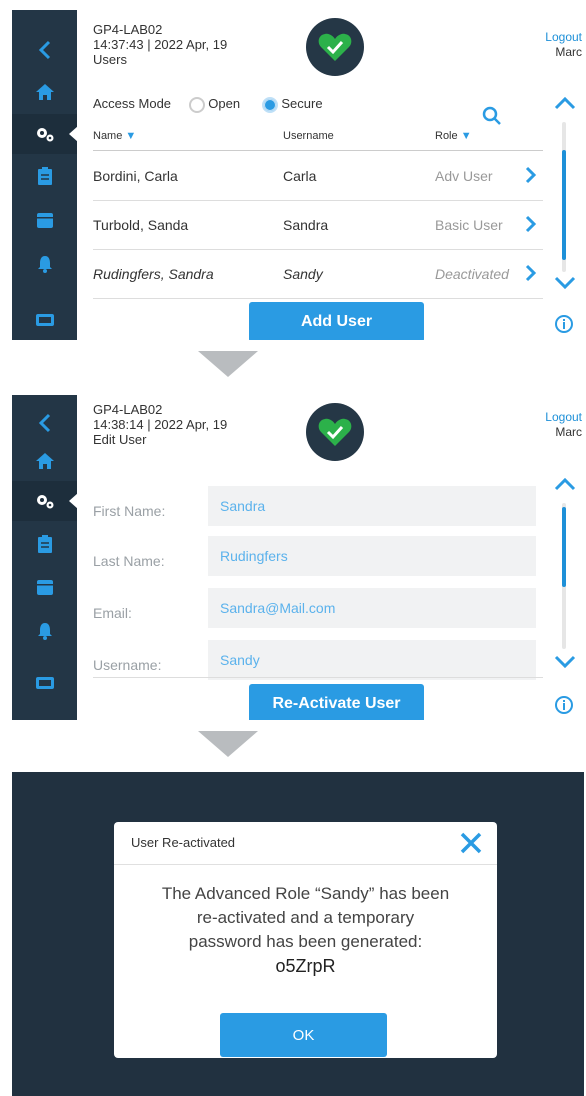 This screenshot has height=1096, width=586. What do you see at coordinates (472, 274) in the screenshot?
I see `row-role: Deactivated` at bounding box center [472, 274].